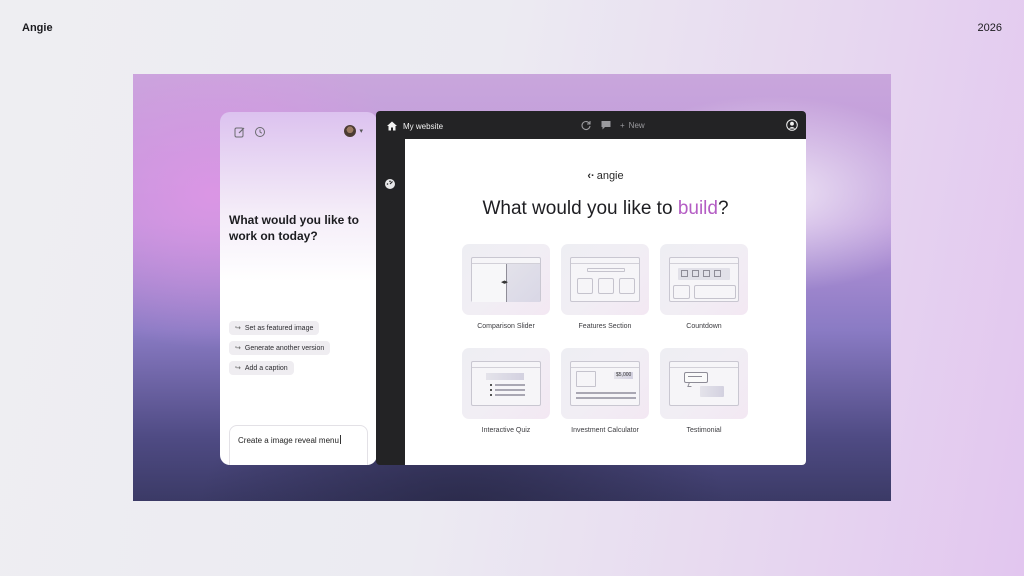 The image size is (1024, 576). What do you see at coordinates (605, 176) in the screenshot?
I see `angie-logo: ‹· angie` at bounding box center [605, 176].